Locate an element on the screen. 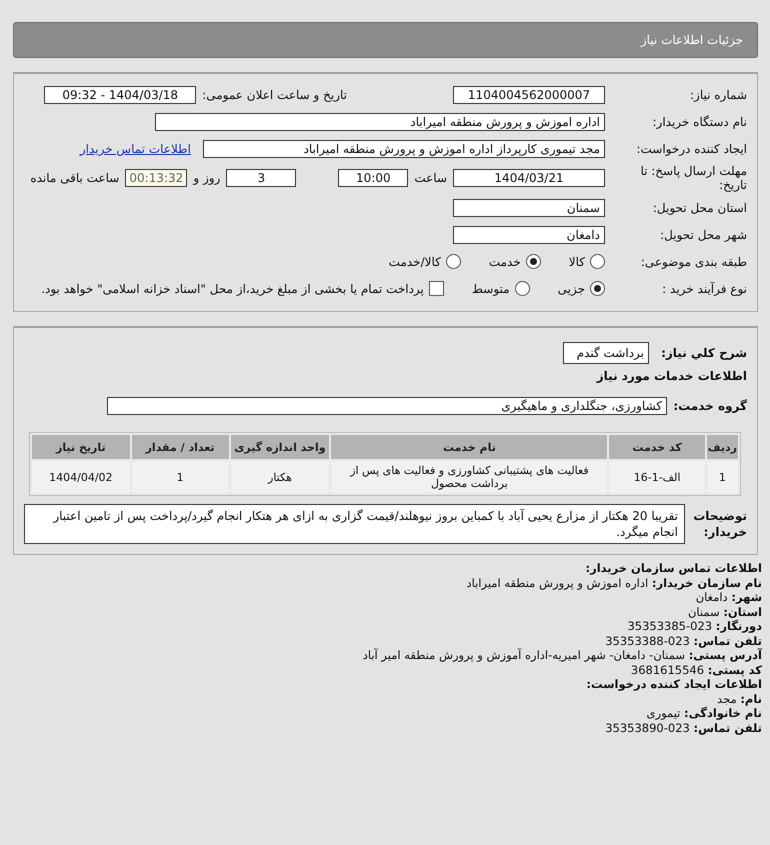  info-value: سمنان is located at coordinates (704, 611).